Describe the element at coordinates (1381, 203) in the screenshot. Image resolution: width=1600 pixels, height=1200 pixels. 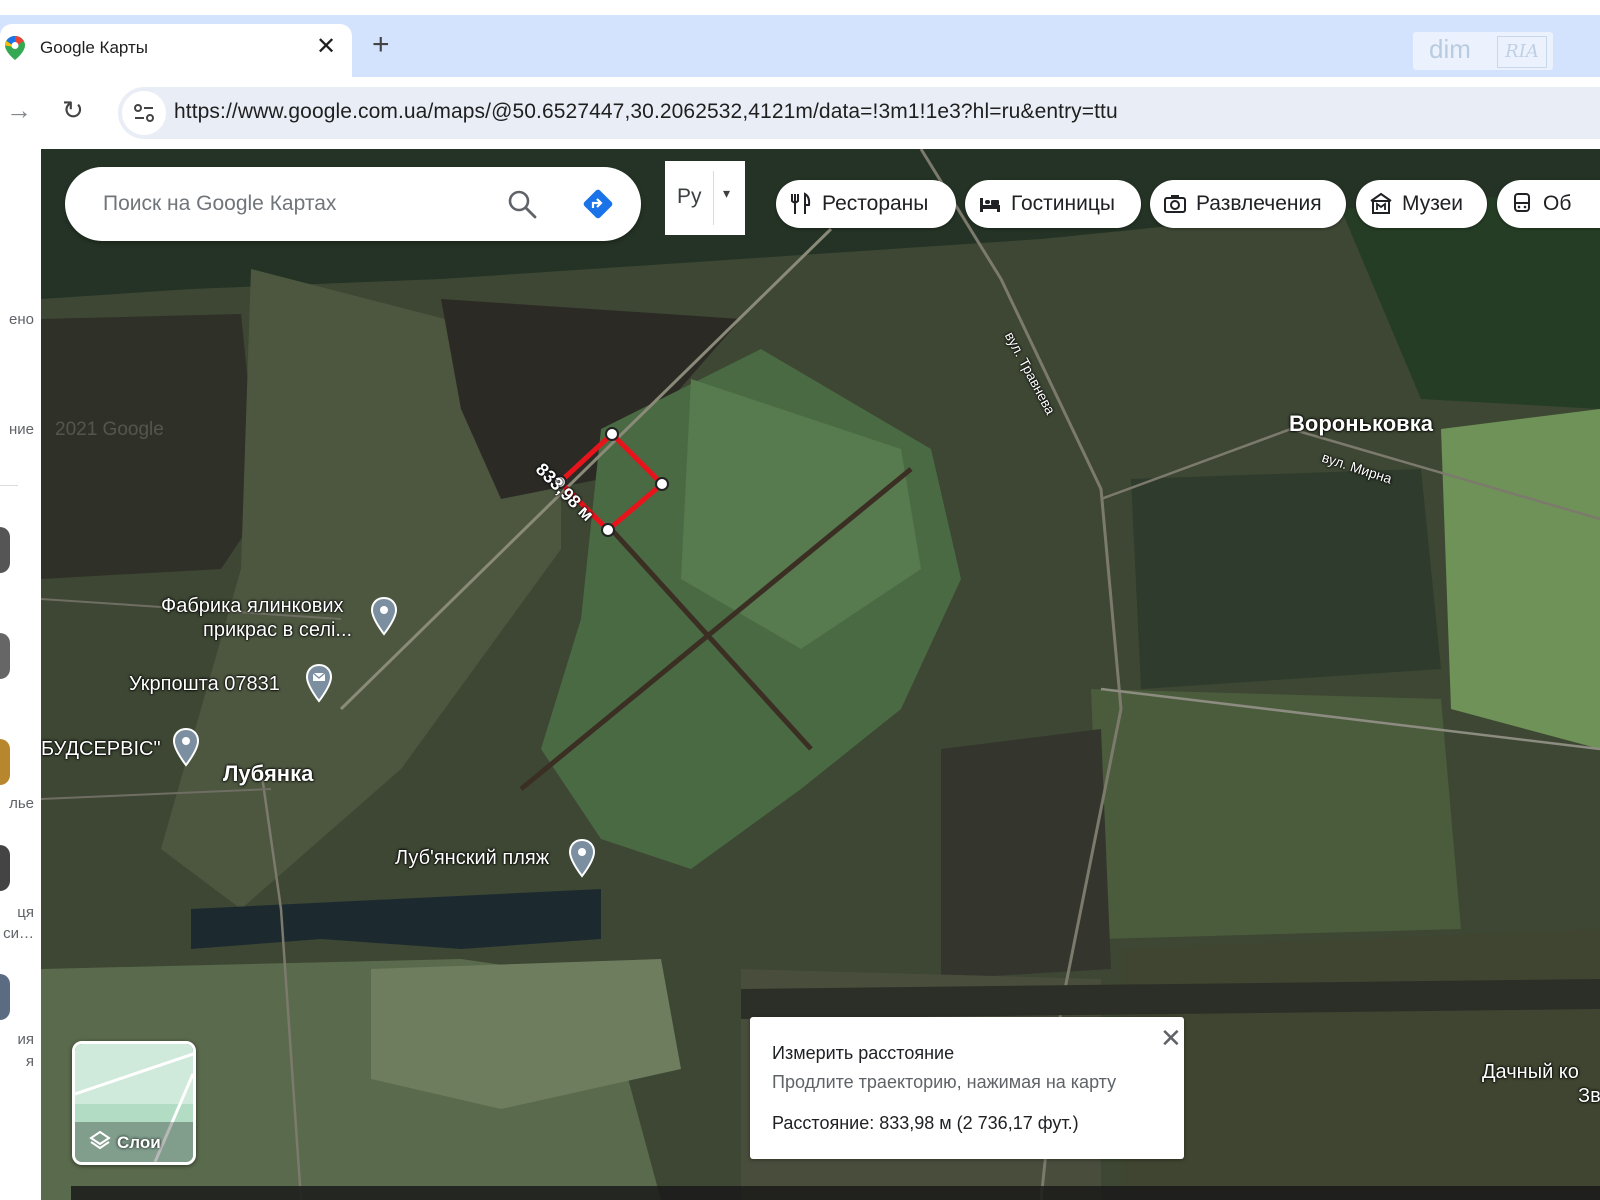
I see `museum-icon` at that location.